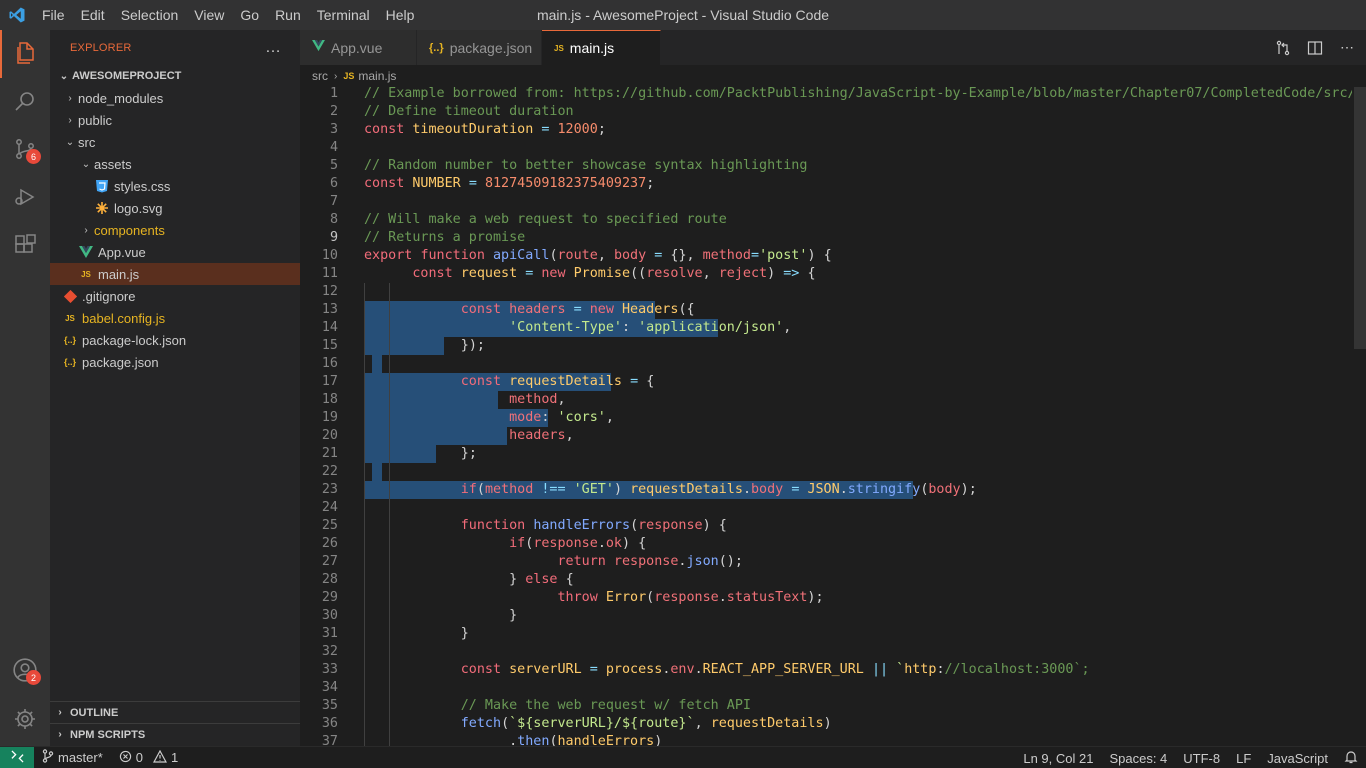 The height and width of the screenshot is (768, 1366). I want to click on line-number: 17, so click(329, 381).